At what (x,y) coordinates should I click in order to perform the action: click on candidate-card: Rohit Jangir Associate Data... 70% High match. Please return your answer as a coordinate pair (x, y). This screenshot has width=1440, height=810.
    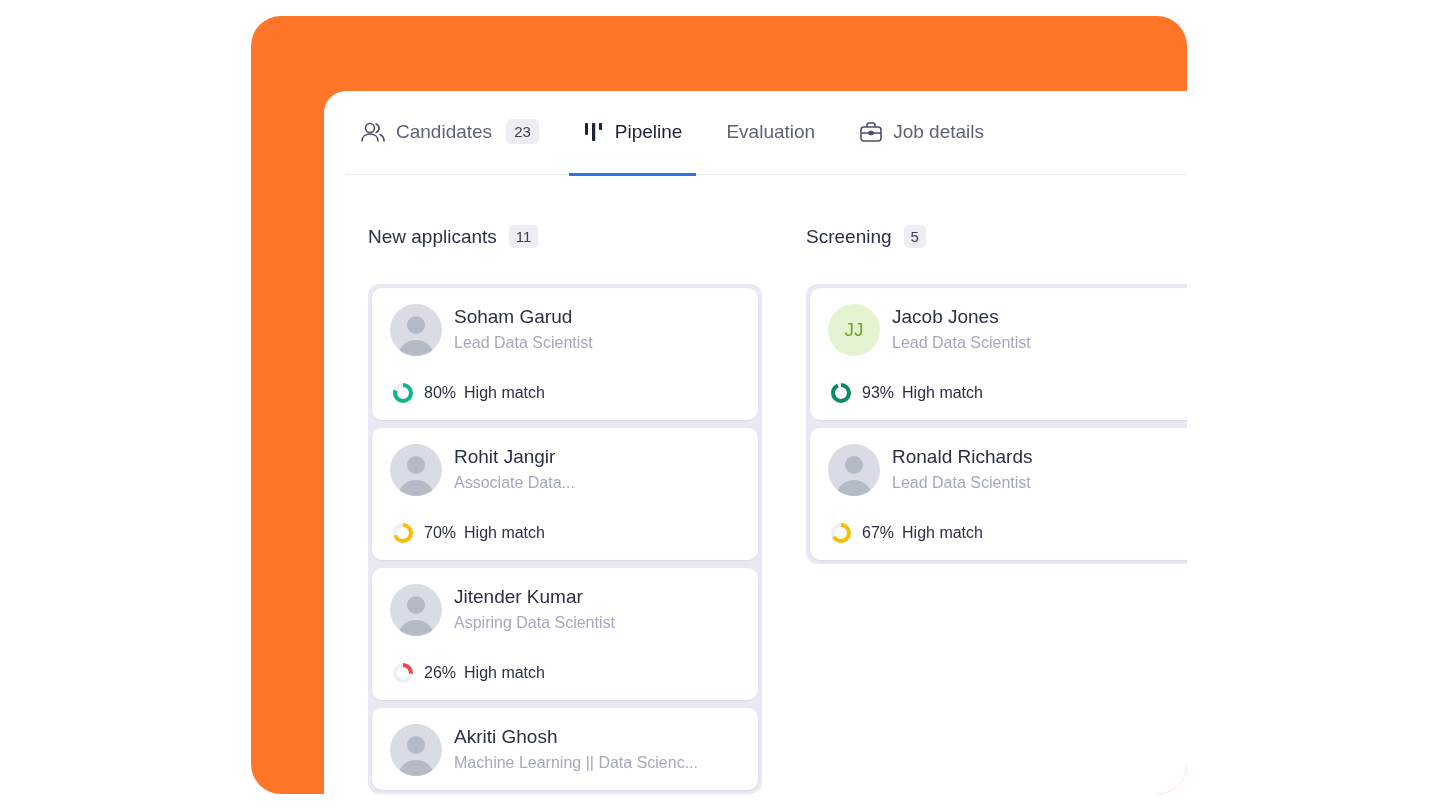
    Looking at the image, I should click on (565, 494).